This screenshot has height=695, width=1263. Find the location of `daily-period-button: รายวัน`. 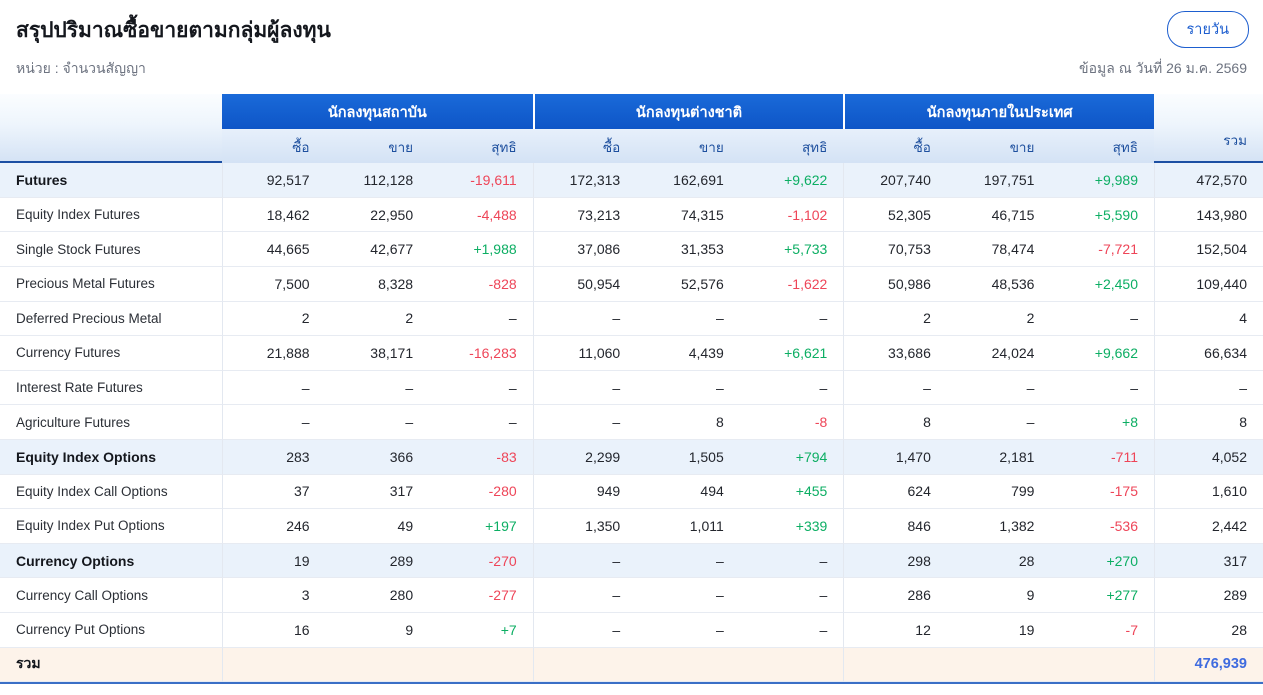

daily-period-button: รายวัน is located at coordinates (1207, 29).